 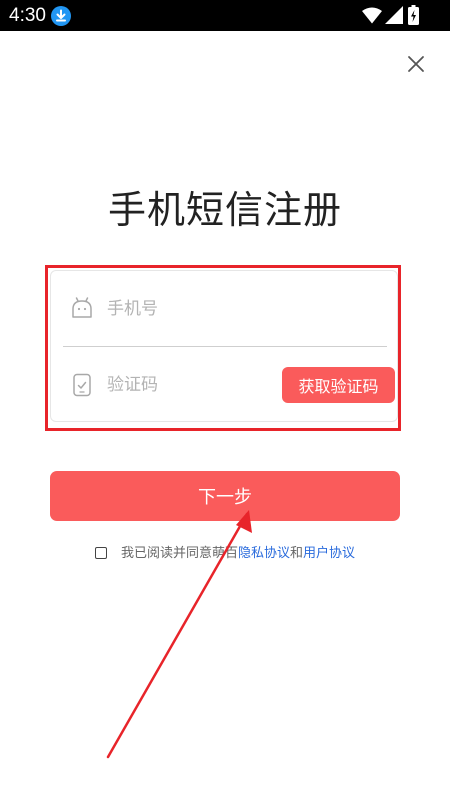 What do you see at coordinates (394, 15) in the screenshot?
I see `signal-icon` at bounding box center [394, 15].